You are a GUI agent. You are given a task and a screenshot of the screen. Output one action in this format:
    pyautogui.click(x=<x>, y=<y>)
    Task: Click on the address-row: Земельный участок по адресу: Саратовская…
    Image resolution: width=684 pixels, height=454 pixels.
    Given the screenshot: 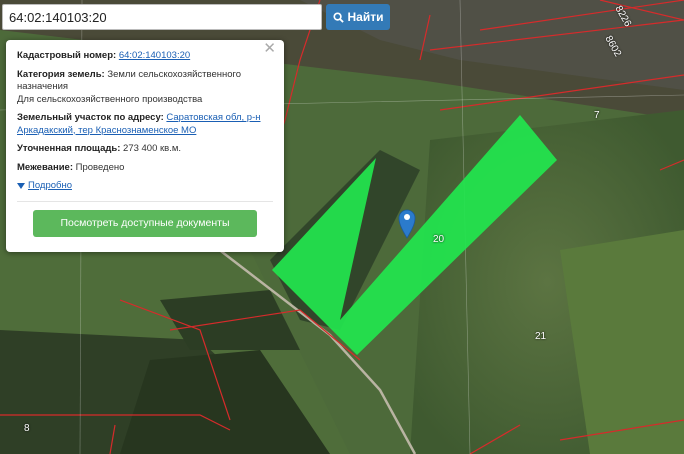 What is the action you would take?
    pyautogui.click(x=145, y=124)
    